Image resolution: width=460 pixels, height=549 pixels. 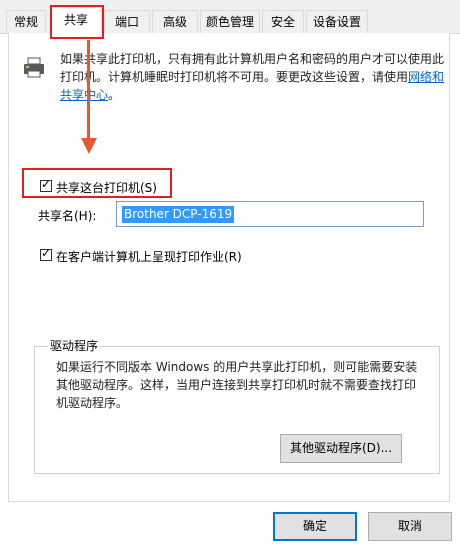 I want to click on tab-advanced: 高级, so click(x=175, y=21).